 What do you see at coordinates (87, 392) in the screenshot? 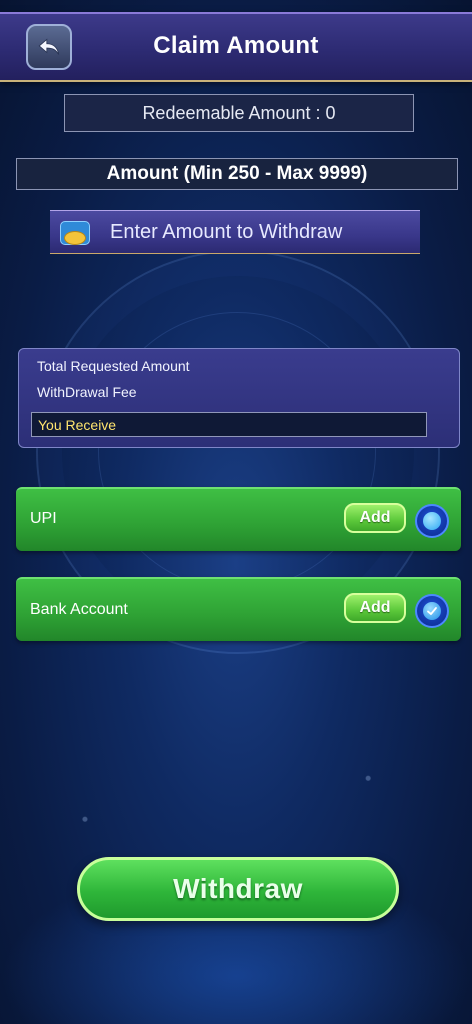
I see `withdrawal-fee-label: WithDrawal Fee` at bounding box center [87, 392].